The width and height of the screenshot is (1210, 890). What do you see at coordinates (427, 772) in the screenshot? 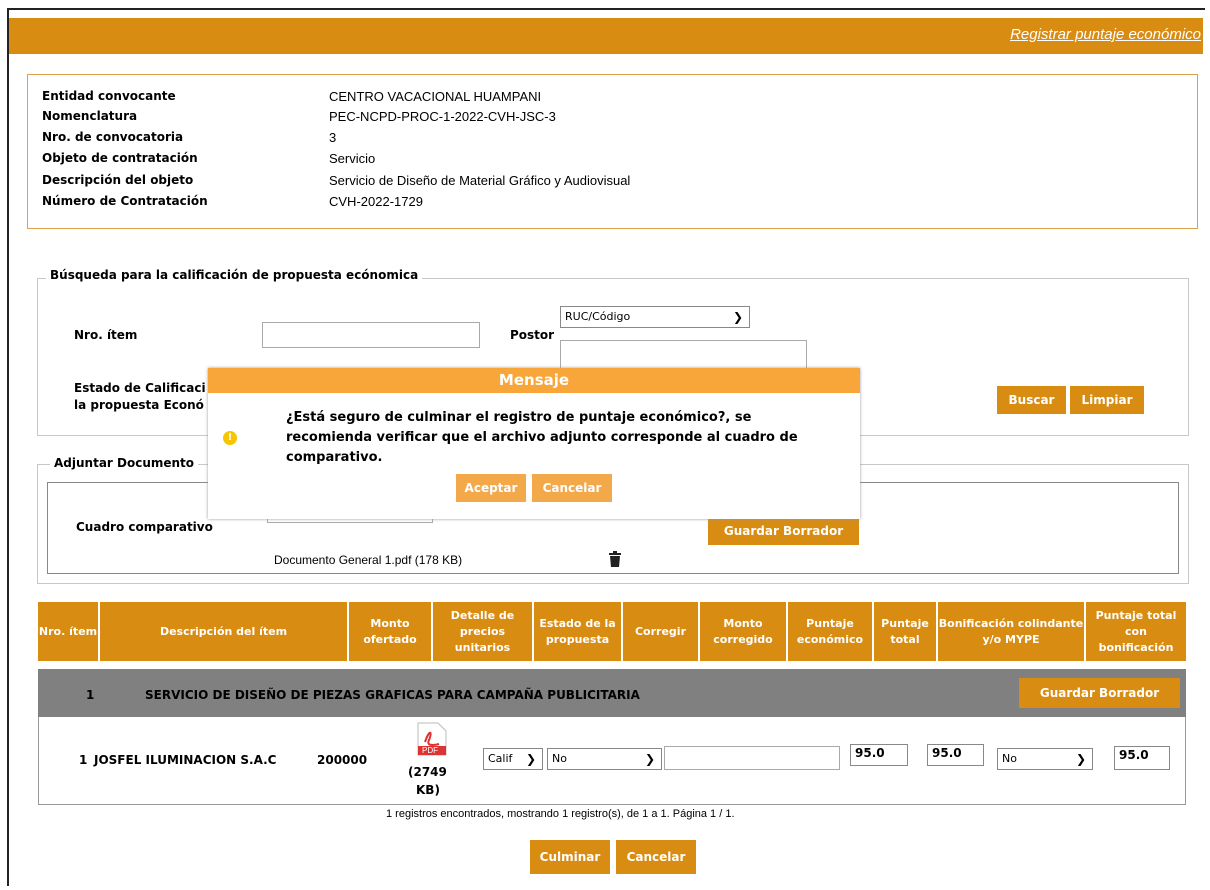
I see `pdf-size: (2749` at bounding box center [427, 772].